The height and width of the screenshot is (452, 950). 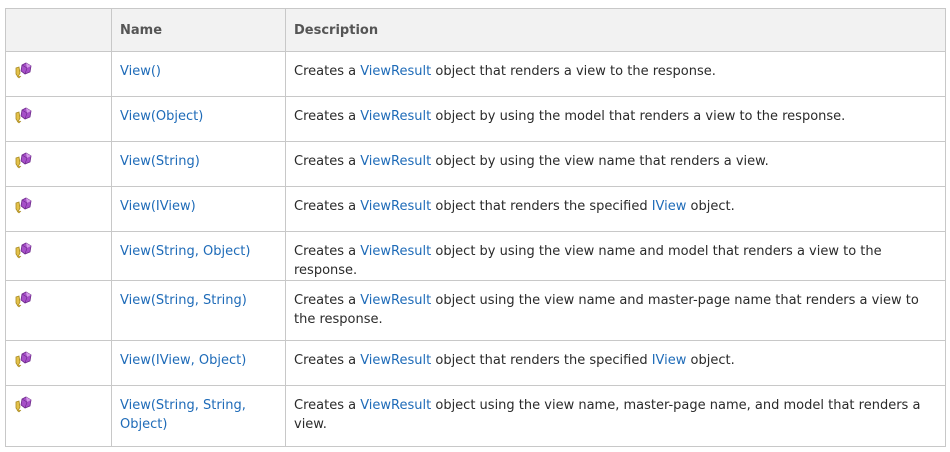 What do you see at coordinates (140, 71) in the screenshot?
I see `method-link: View()` at bounding box center [140, 71].